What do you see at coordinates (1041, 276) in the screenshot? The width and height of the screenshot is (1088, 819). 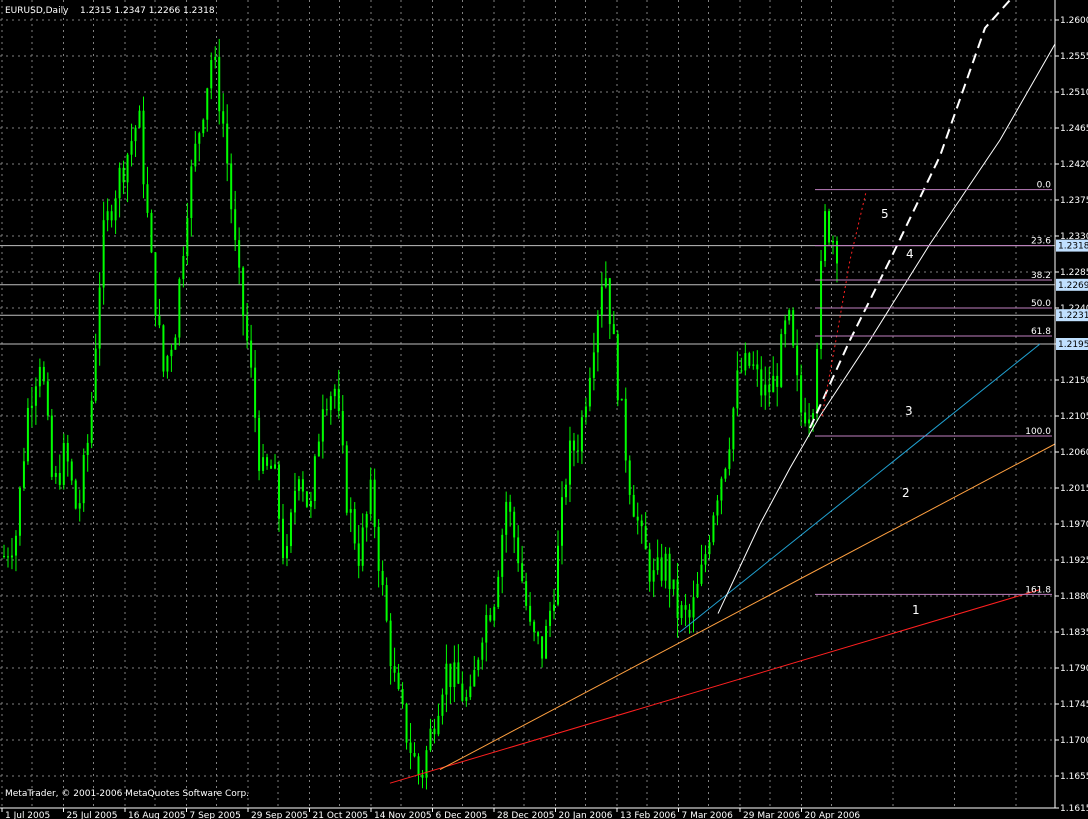 I see `fib-level-label: 38.2` at bounding box center [1041, 276].